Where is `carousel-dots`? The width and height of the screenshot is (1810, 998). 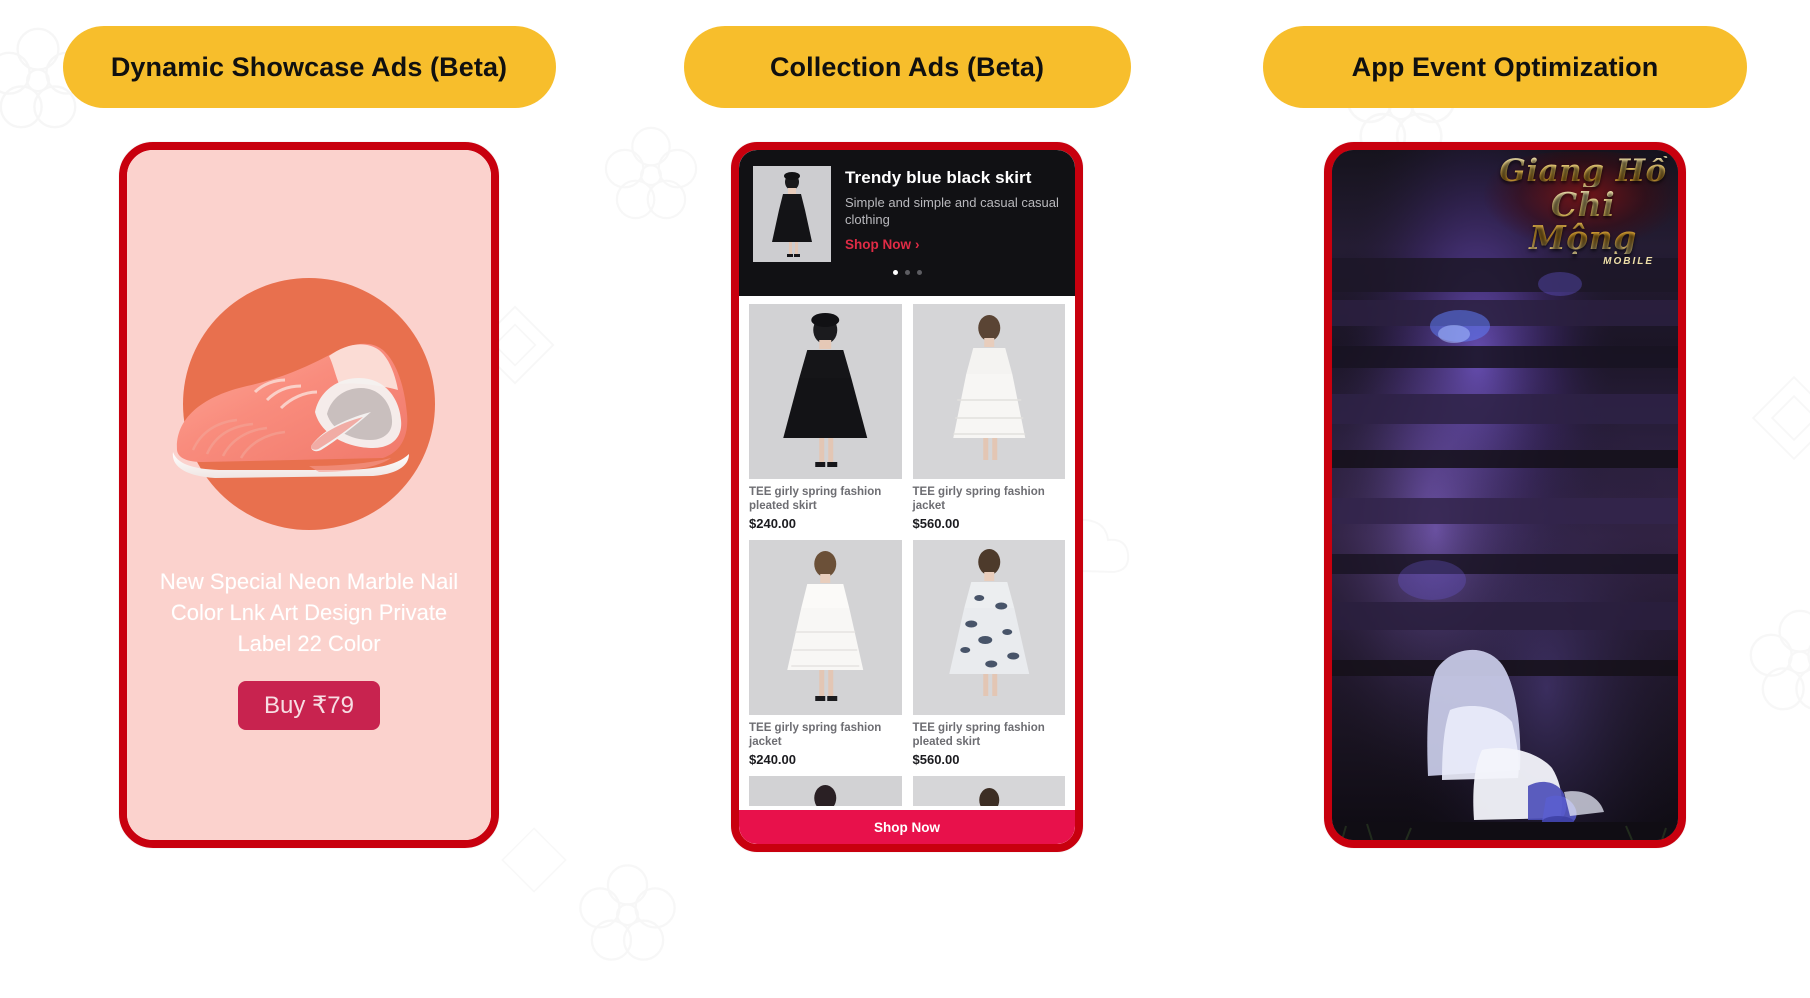 carousel-dots is located at coordinates (907, 272).